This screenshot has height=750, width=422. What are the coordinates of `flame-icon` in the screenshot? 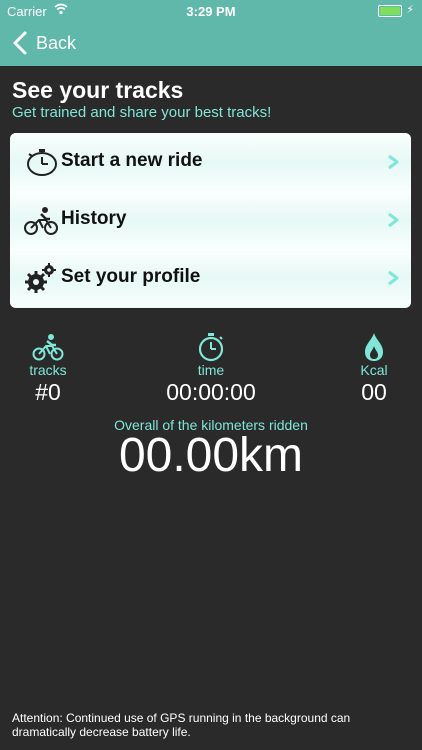 It's located at (374, 347).